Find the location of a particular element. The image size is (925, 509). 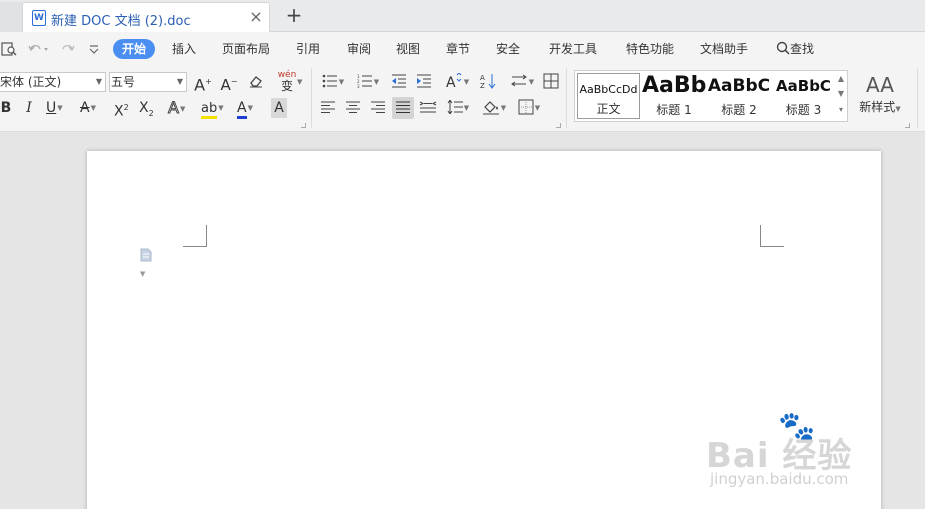

watermark-domain: jingyan.baidu.com is located at coordinates (779, 479).